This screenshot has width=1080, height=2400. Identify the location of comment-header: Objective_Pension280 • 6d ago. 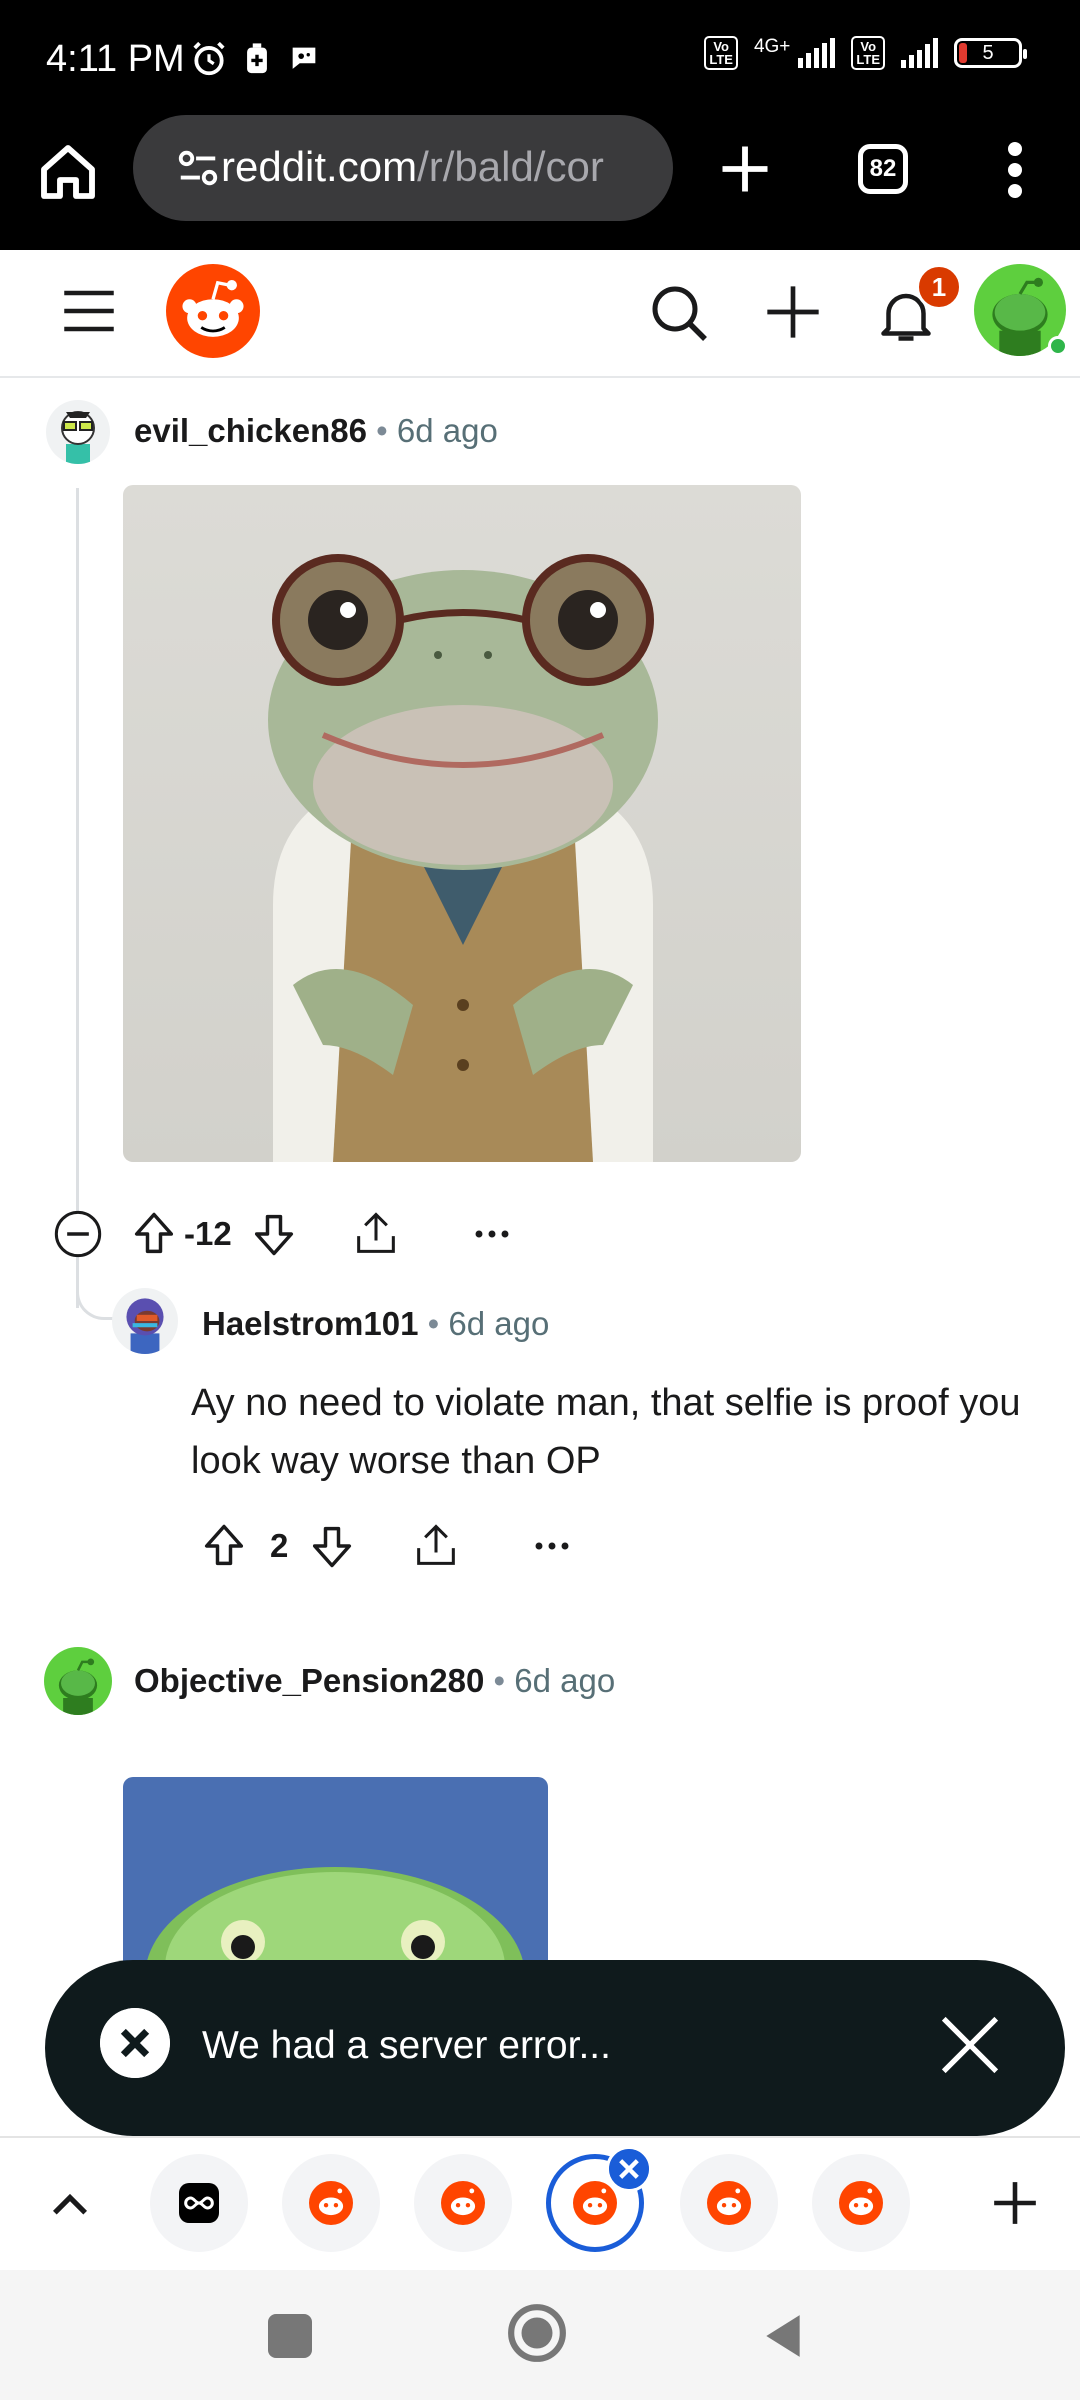
(374, 1681).